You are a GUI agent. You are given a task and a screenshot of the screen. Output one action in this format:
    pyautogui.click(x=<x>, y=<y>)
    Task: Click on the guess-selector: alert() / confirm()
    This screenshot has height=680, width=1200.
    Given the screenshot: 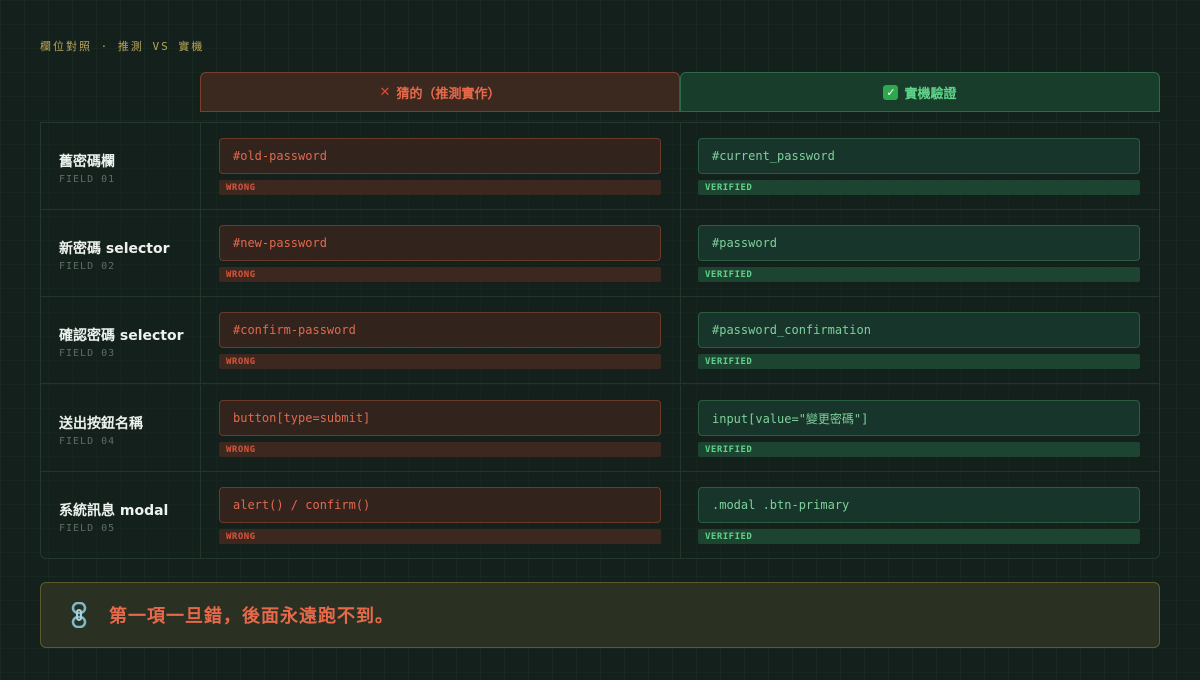 What is the action you would take?
    pyautogui.click(x=440, y=505)
    